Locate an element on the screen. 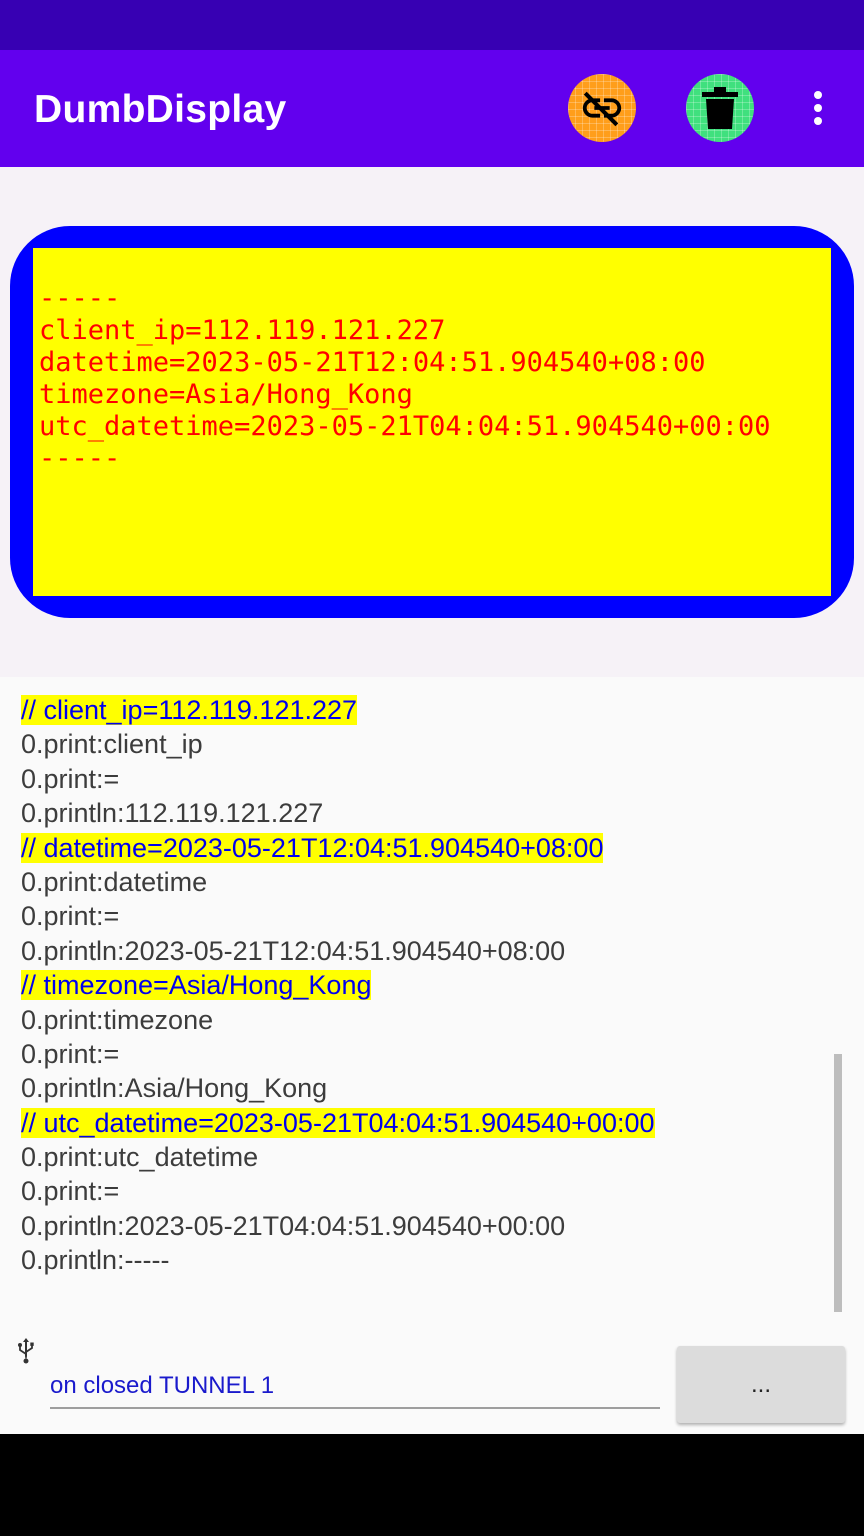 This screenshot has height=1536, width=864. log-line: 0.println:112.119.121.227 is located at coordinates (172, 813).